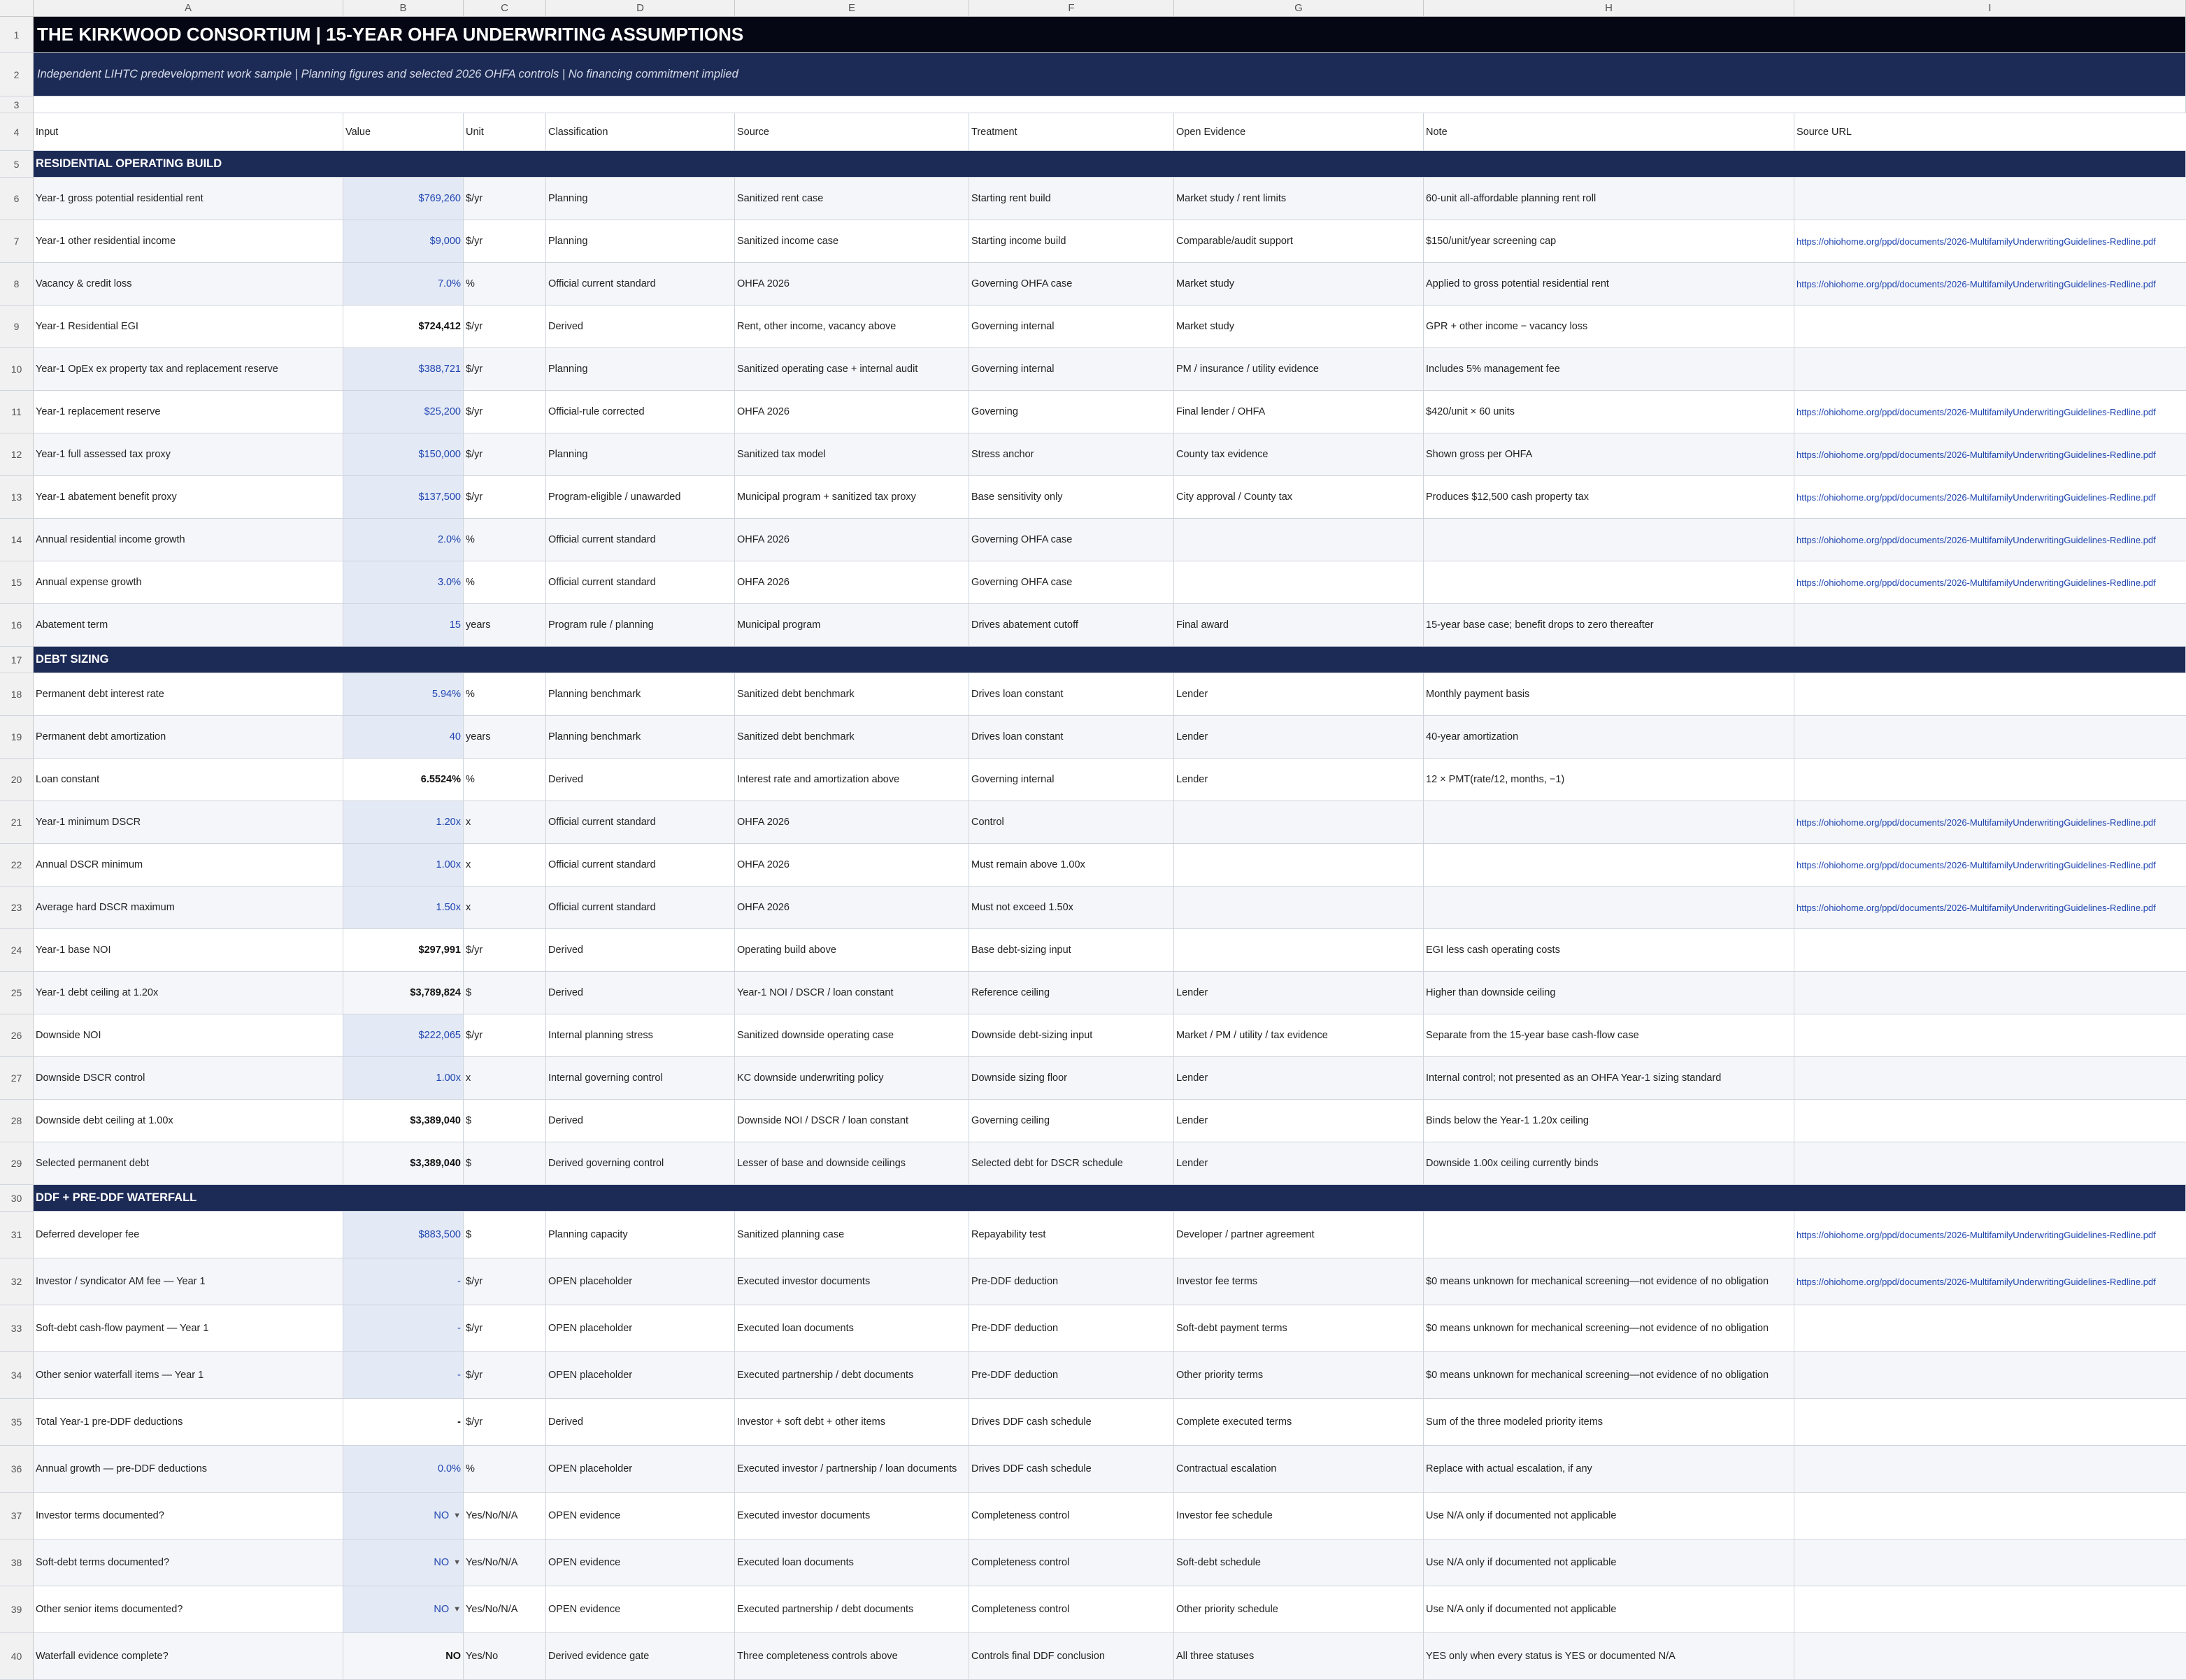  Describe the element at coordinates (1071, 582) in the screenshot. I see `treatment-cell: Governing OHFA case` at that location.